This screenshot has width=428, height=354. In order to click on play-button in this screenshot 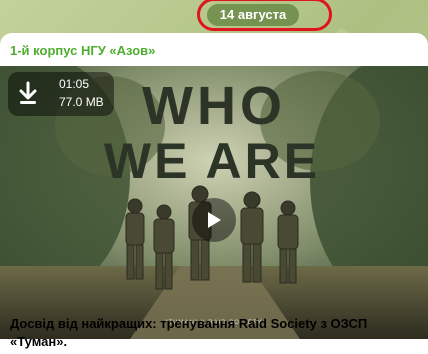, I will do `click(214, 220)`.